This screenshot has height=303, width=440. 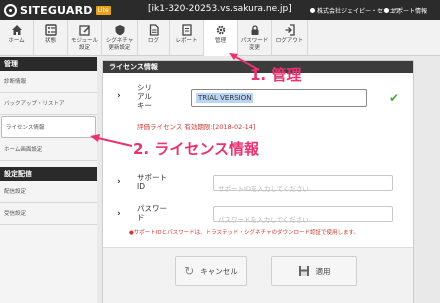 What do you see at coordinates (154, 30) in the screenshot?
I see `log-icon` at bounding box center [154, 30].